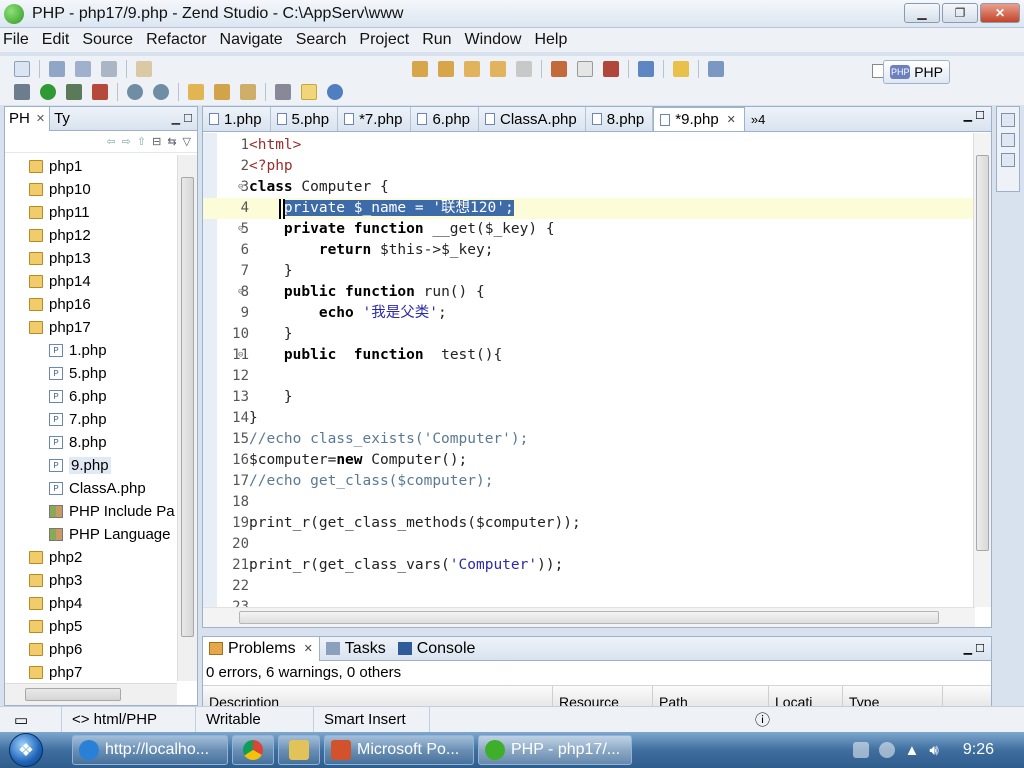  I want to click on menu-project: Project, so click(384, 40).